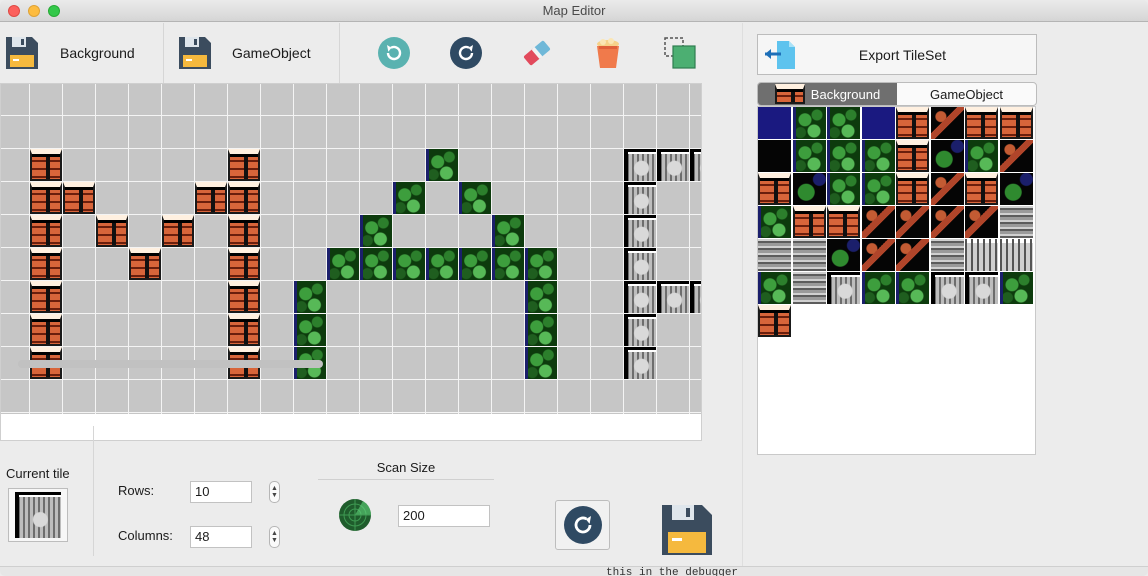  What do you see at coordinates (687, 529) in the screenshot?
I see `save-map-button` at bounding box center [687, 529].